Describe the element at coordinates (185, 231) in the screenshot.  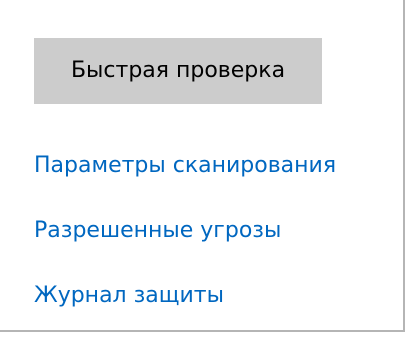
I see `allowed-threats-link: Разрешенные угрозы` at that location.